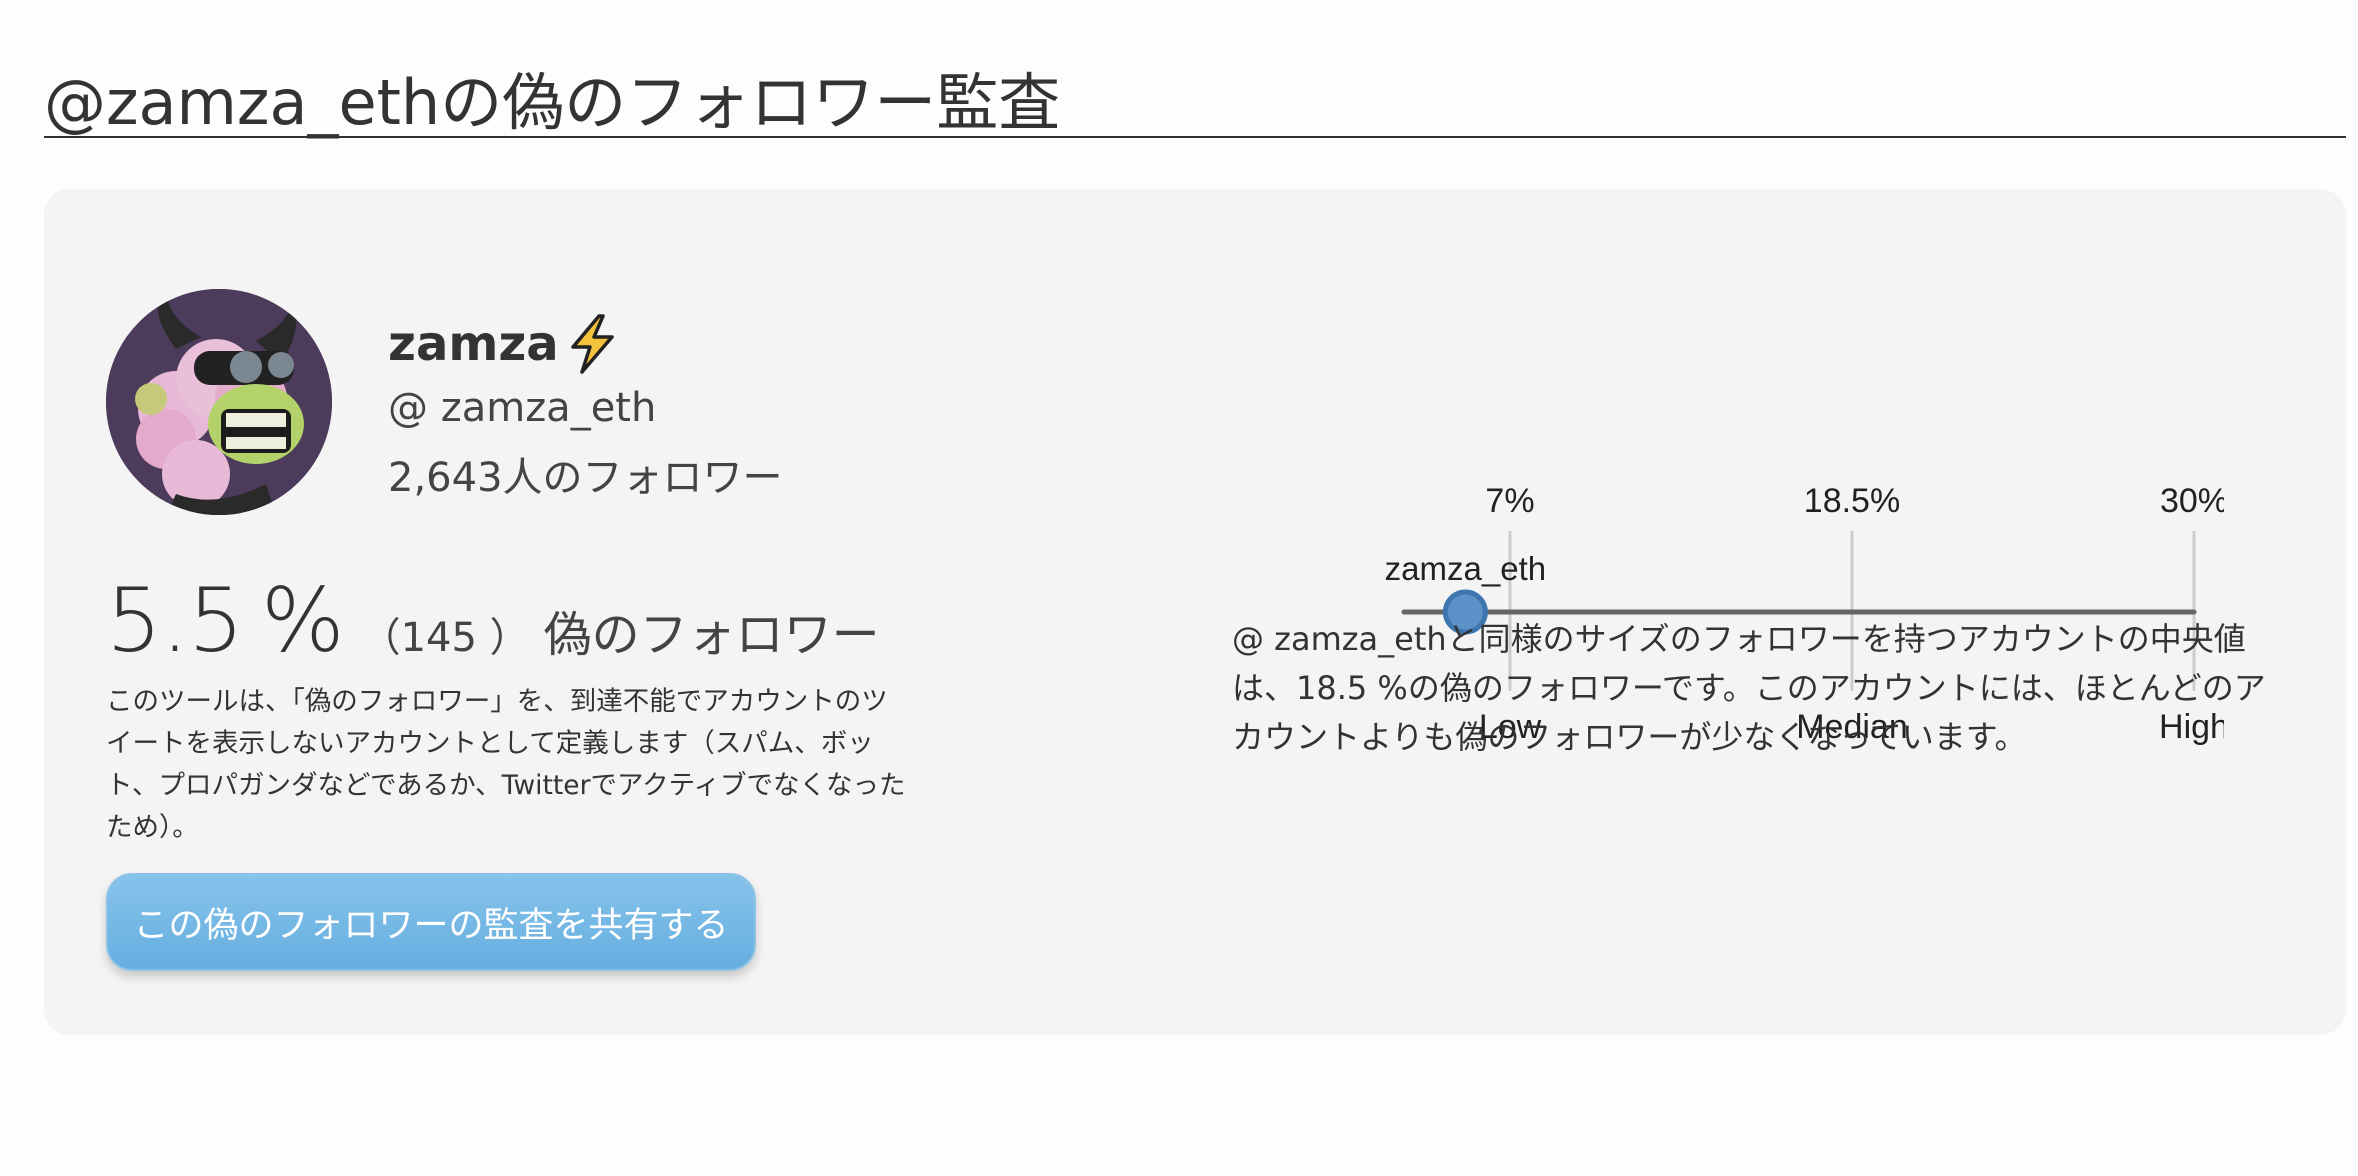  What do you see at coordinates (175, 620) in the screenshot?
I see `fake-percent: 5.5` at bounding box center [175, 620].